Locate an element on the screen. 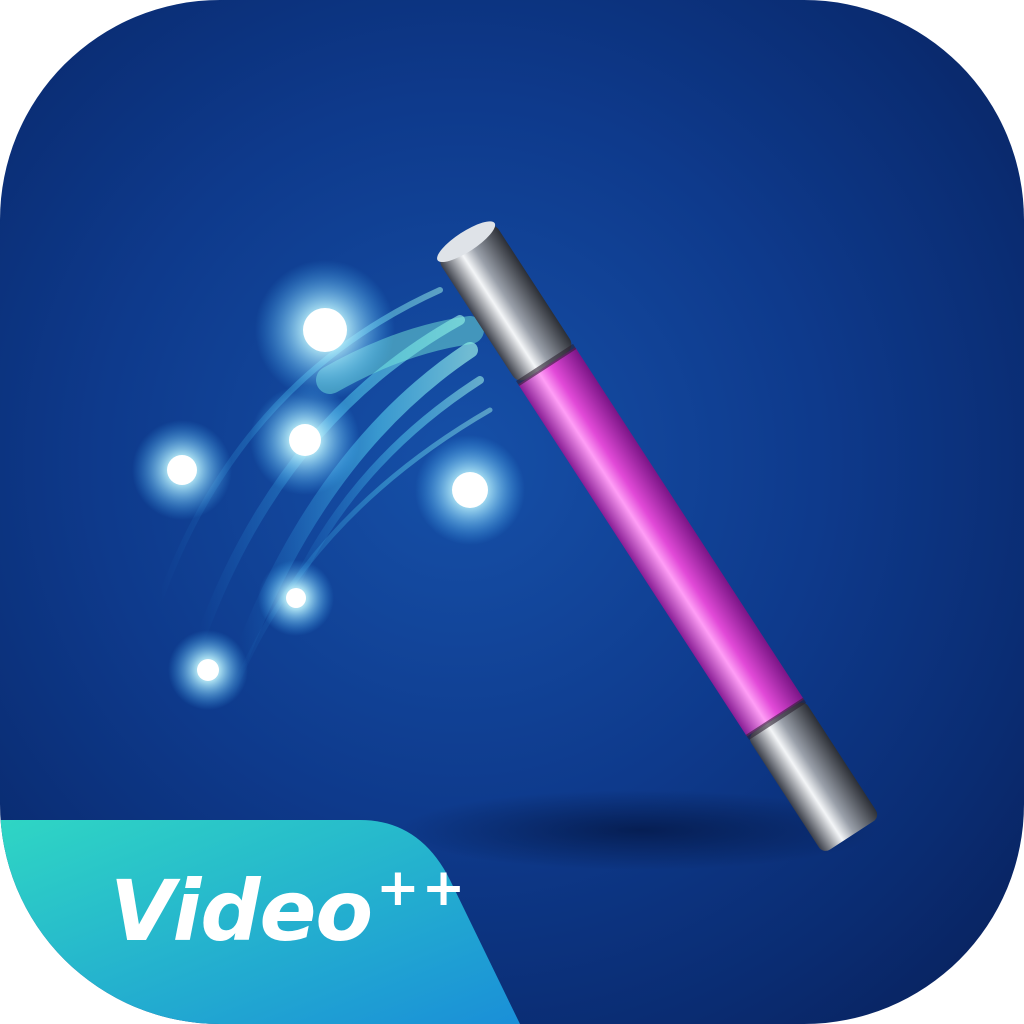  badge-label: Video++ is located at coordinates (288, 907).